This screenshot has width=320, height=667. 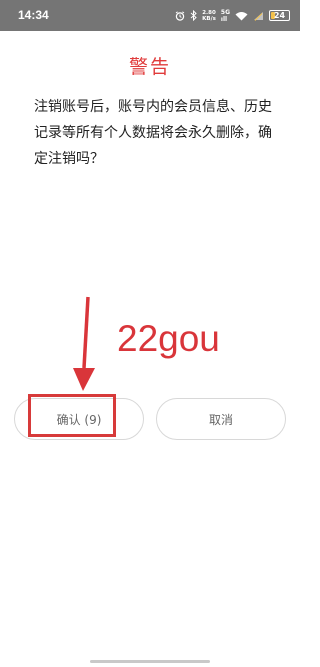 What do you see at coordinates (150, 661) in the screenshot?
I see `home-indicator` at bounding box center [150, 661].